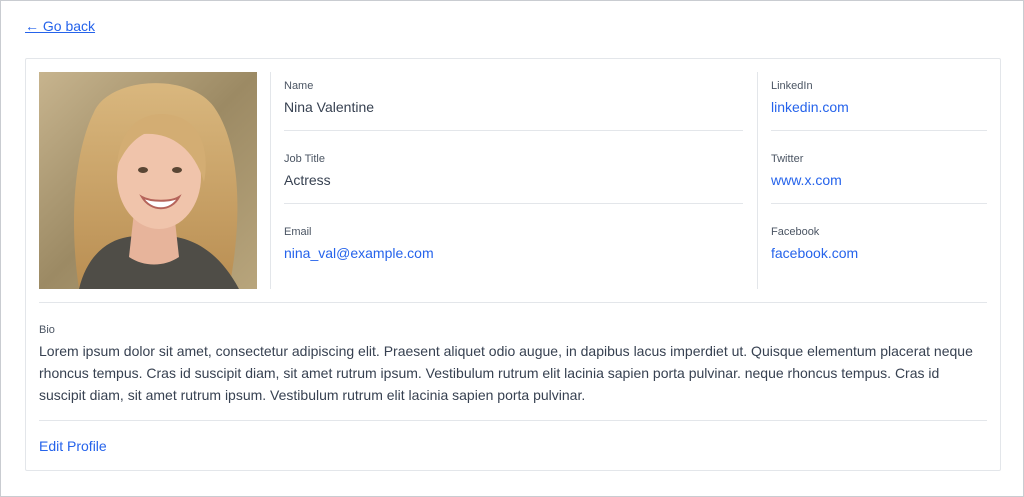 This screenshot has width=1024, height=497. What do you see at coordinates (513, 254) in the screenshot?
I see `email-field: Email nina_val@example.com` at bounding box center [513, 254].